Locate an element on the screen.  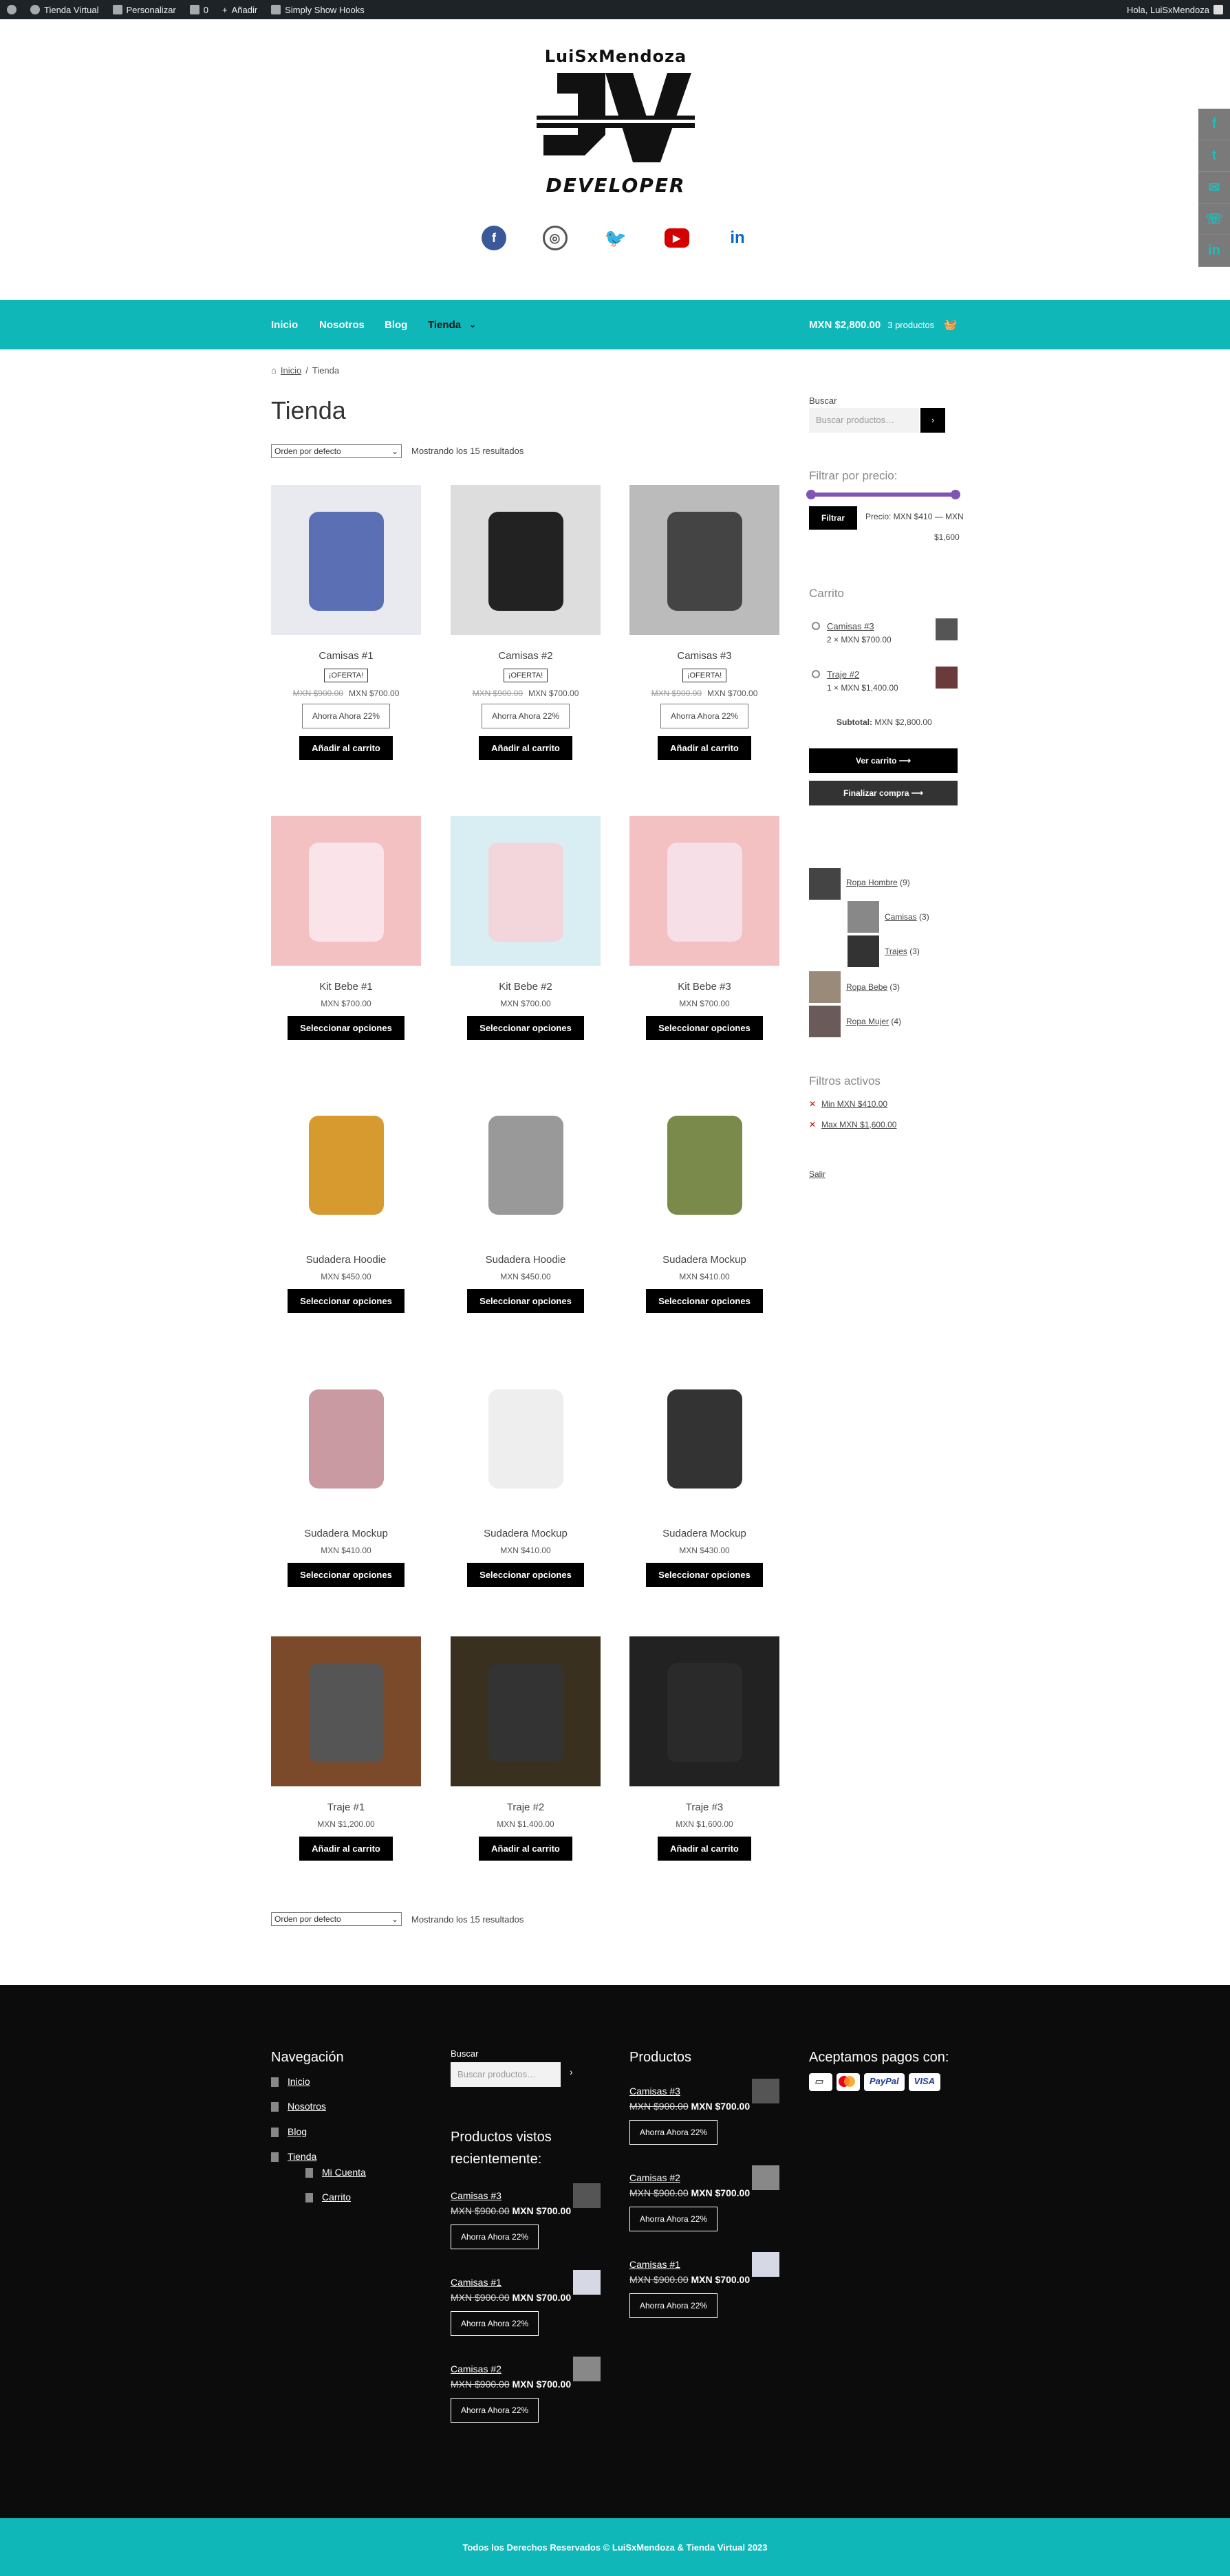
comments-link: 0 is located at coordinates (199, 9).